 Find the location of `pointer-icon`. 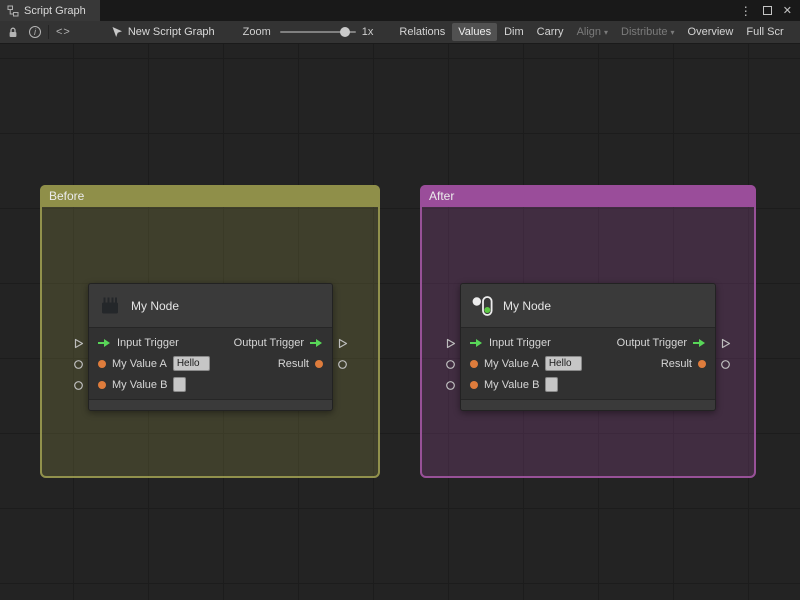

pointer-icon is located at coordinates (117, 32).